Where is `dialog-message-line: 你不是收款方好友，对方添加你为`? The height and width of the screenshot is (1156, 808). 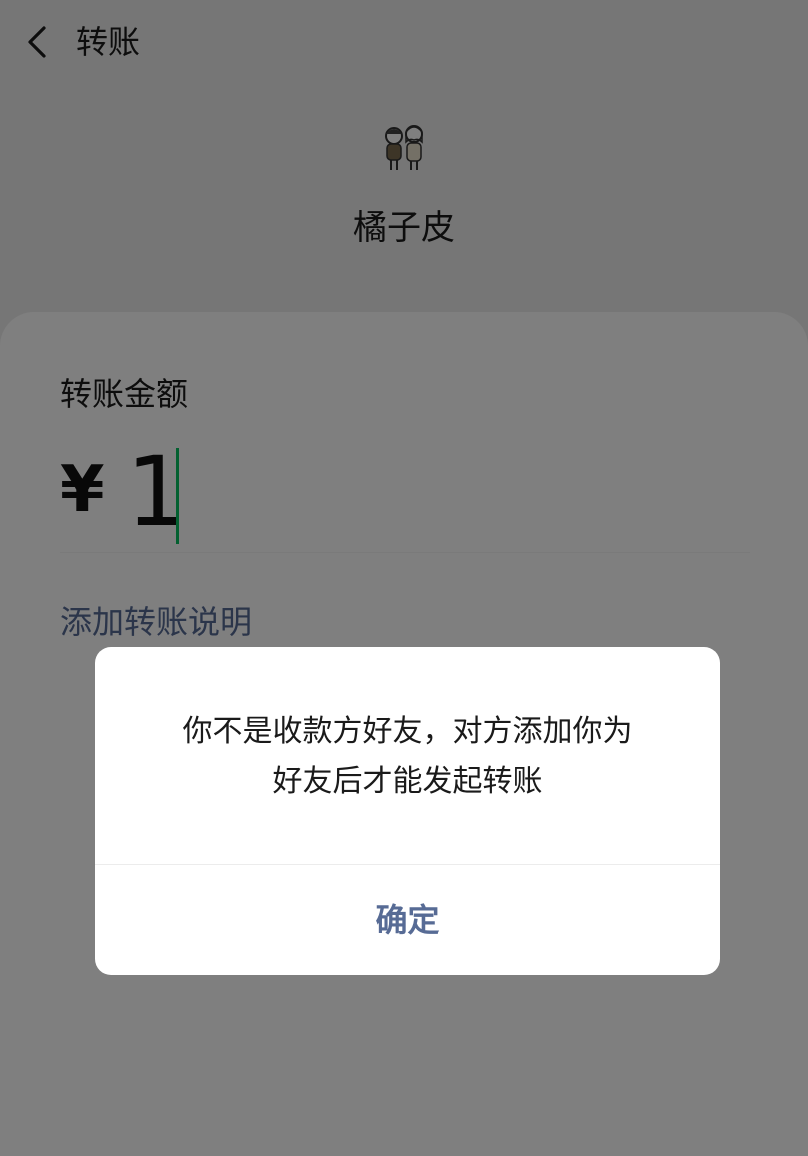
dialog-message-line: 你不是收款方好友，对方添加你为 is located at coordinates (407, 731).